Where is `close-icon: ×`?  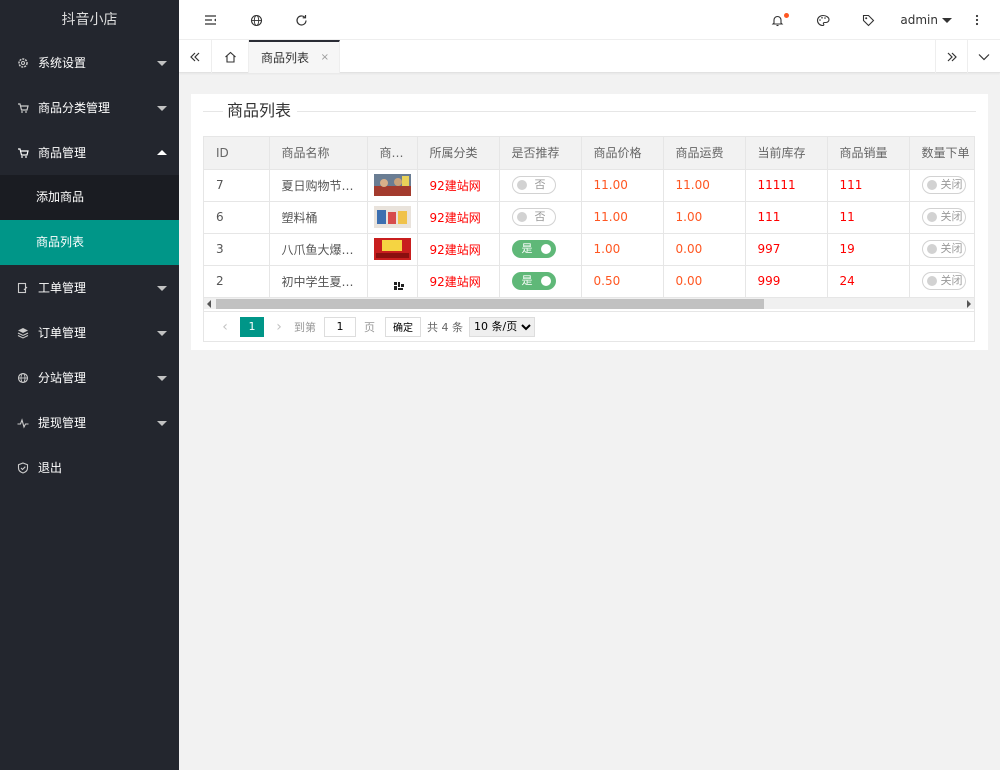
close-icon: × is located at coordinates (325, 57).